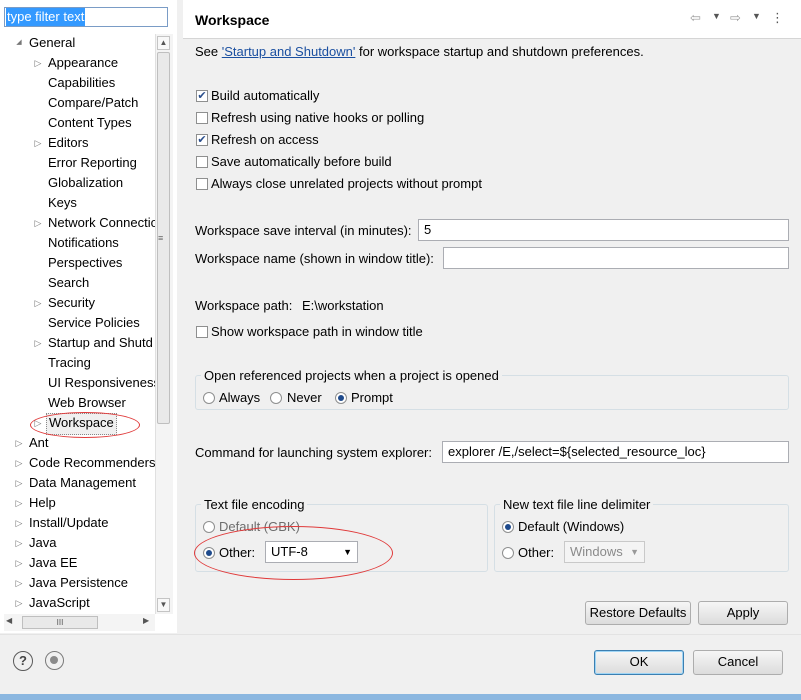  I want to click on tree-item-ant: Ant, so click(39, 443).